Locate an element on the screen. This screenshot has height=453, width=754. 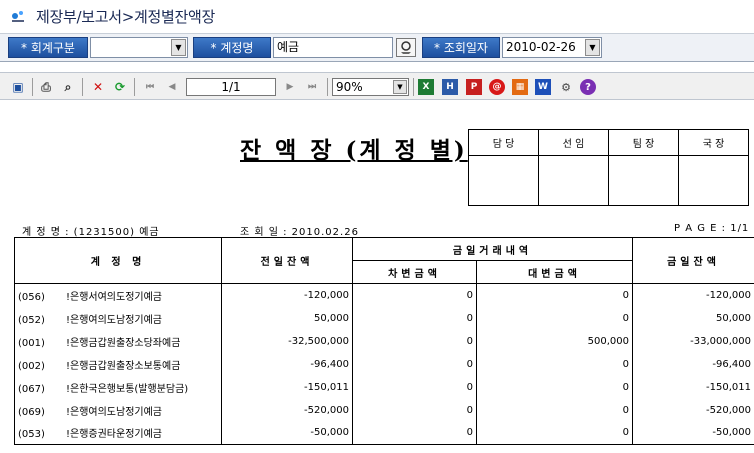
account-name-label: * 계정명 is located at coordinates (232, 47).